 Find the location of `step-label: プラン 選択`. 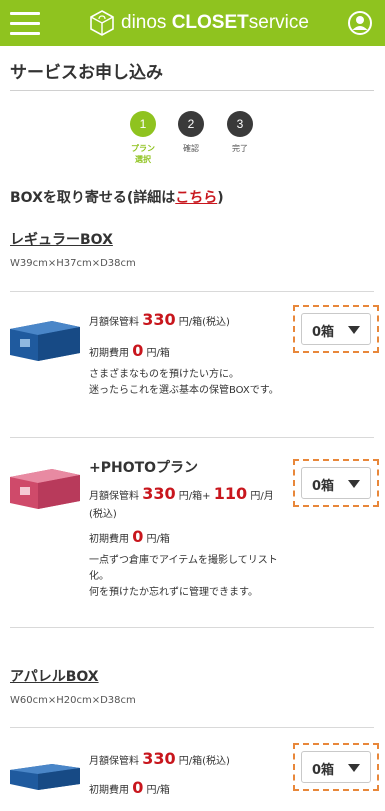

step-label: プラン 選択 is located at coordinates (143, 154).